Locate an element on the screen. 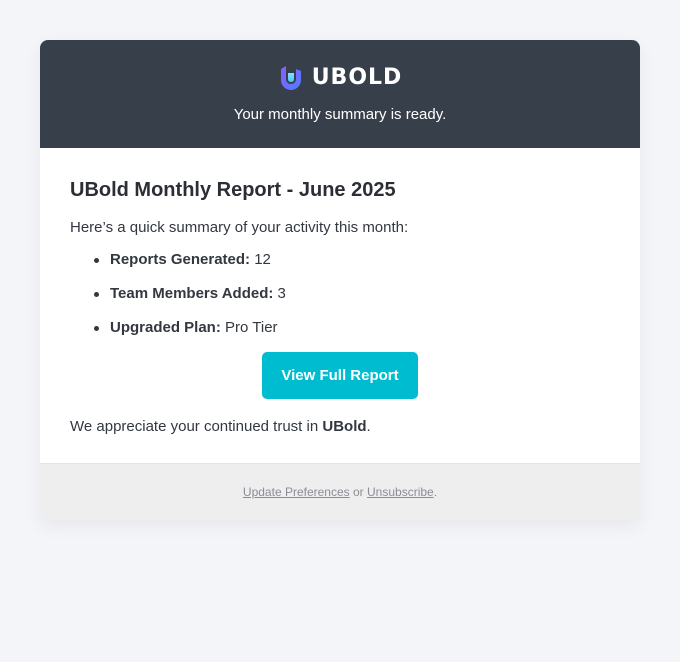  list-item-upgraded-plan: Upgraded Plan: Pro Tier is located at coordinates (352, 328).